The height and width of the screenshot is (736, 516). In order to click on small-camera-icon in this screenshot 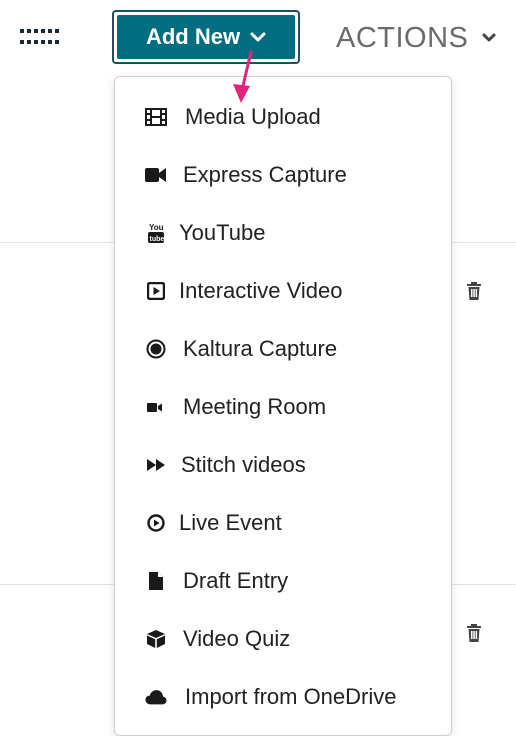, I will do `click(156, 407)`.